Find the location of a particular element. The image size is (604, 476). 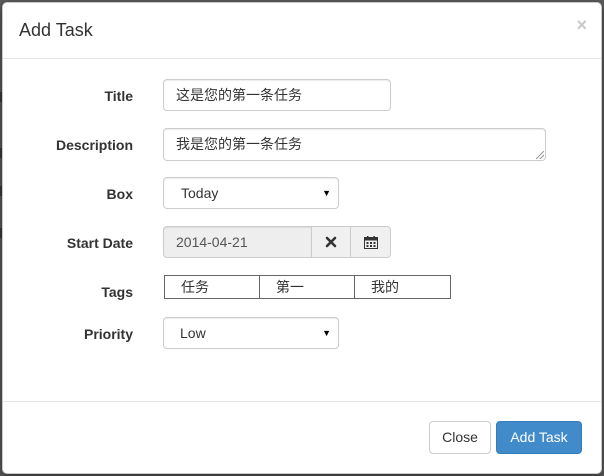

tag-item: 第一 is located at coordinates (307, 287).